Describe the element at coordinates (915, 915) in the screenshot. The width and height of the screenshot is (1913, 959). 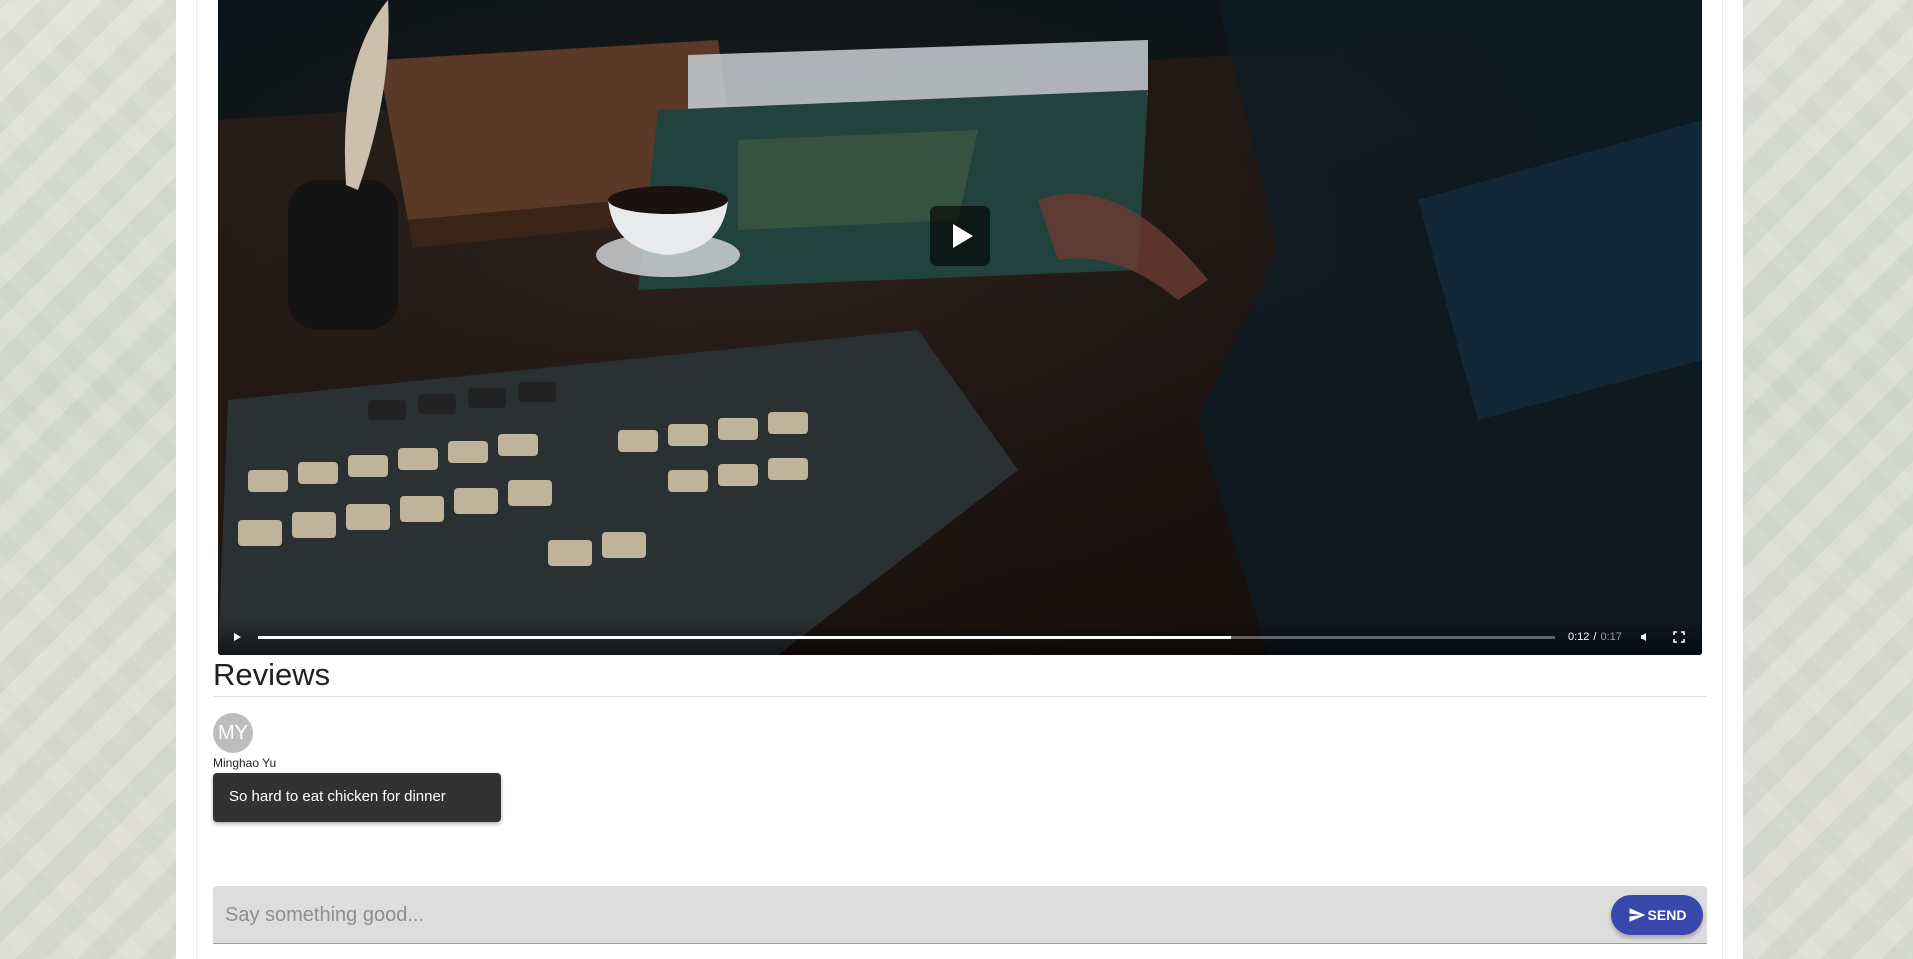
I see `comment-input` at that location.